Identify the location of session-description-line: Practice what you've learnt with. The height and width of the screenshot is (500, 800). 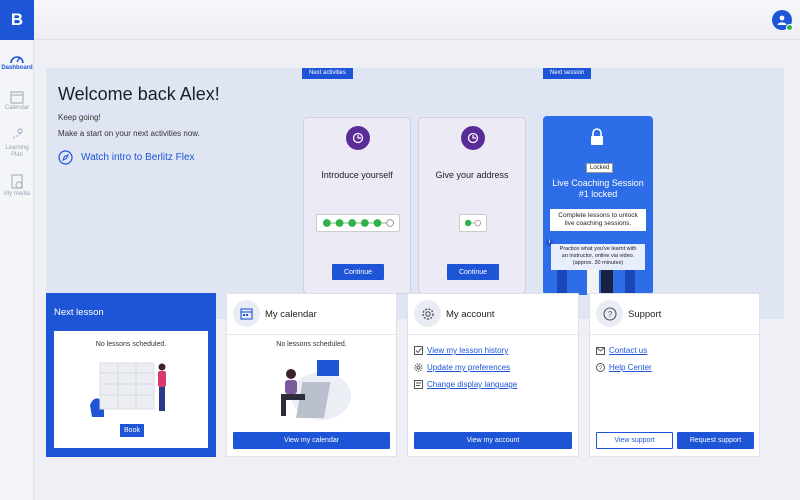
(598, 249).